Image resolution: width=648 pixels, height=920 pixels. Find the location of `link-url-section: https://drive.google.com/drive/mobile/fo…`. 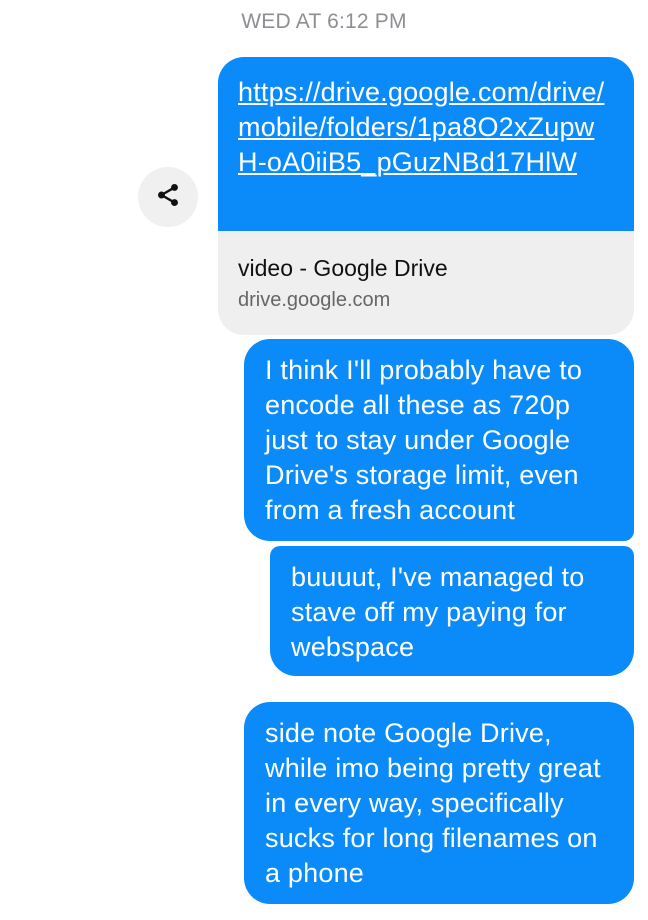

link-url-section: https://drive.google.com/drive/mobile/fo… is located at coordinates (426, 144).